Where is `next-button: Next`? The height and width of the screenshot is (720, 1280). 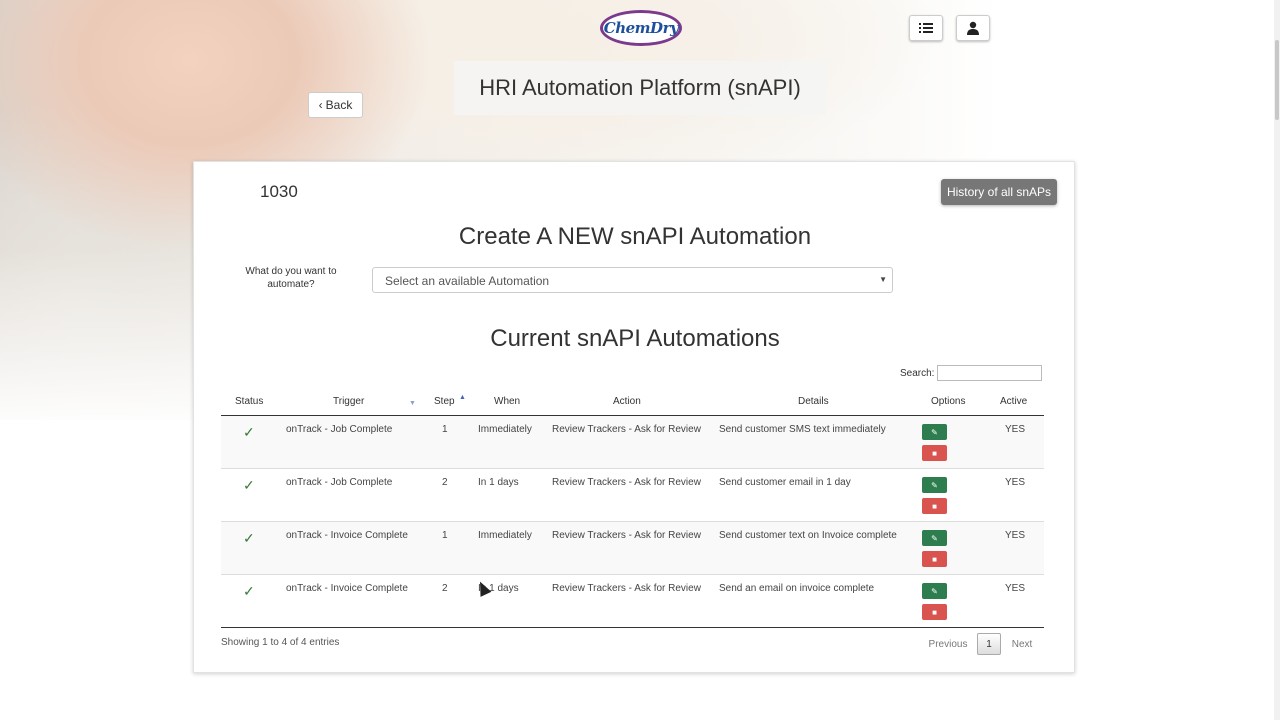 next-button: Next is located at coordinates (1022, 644).